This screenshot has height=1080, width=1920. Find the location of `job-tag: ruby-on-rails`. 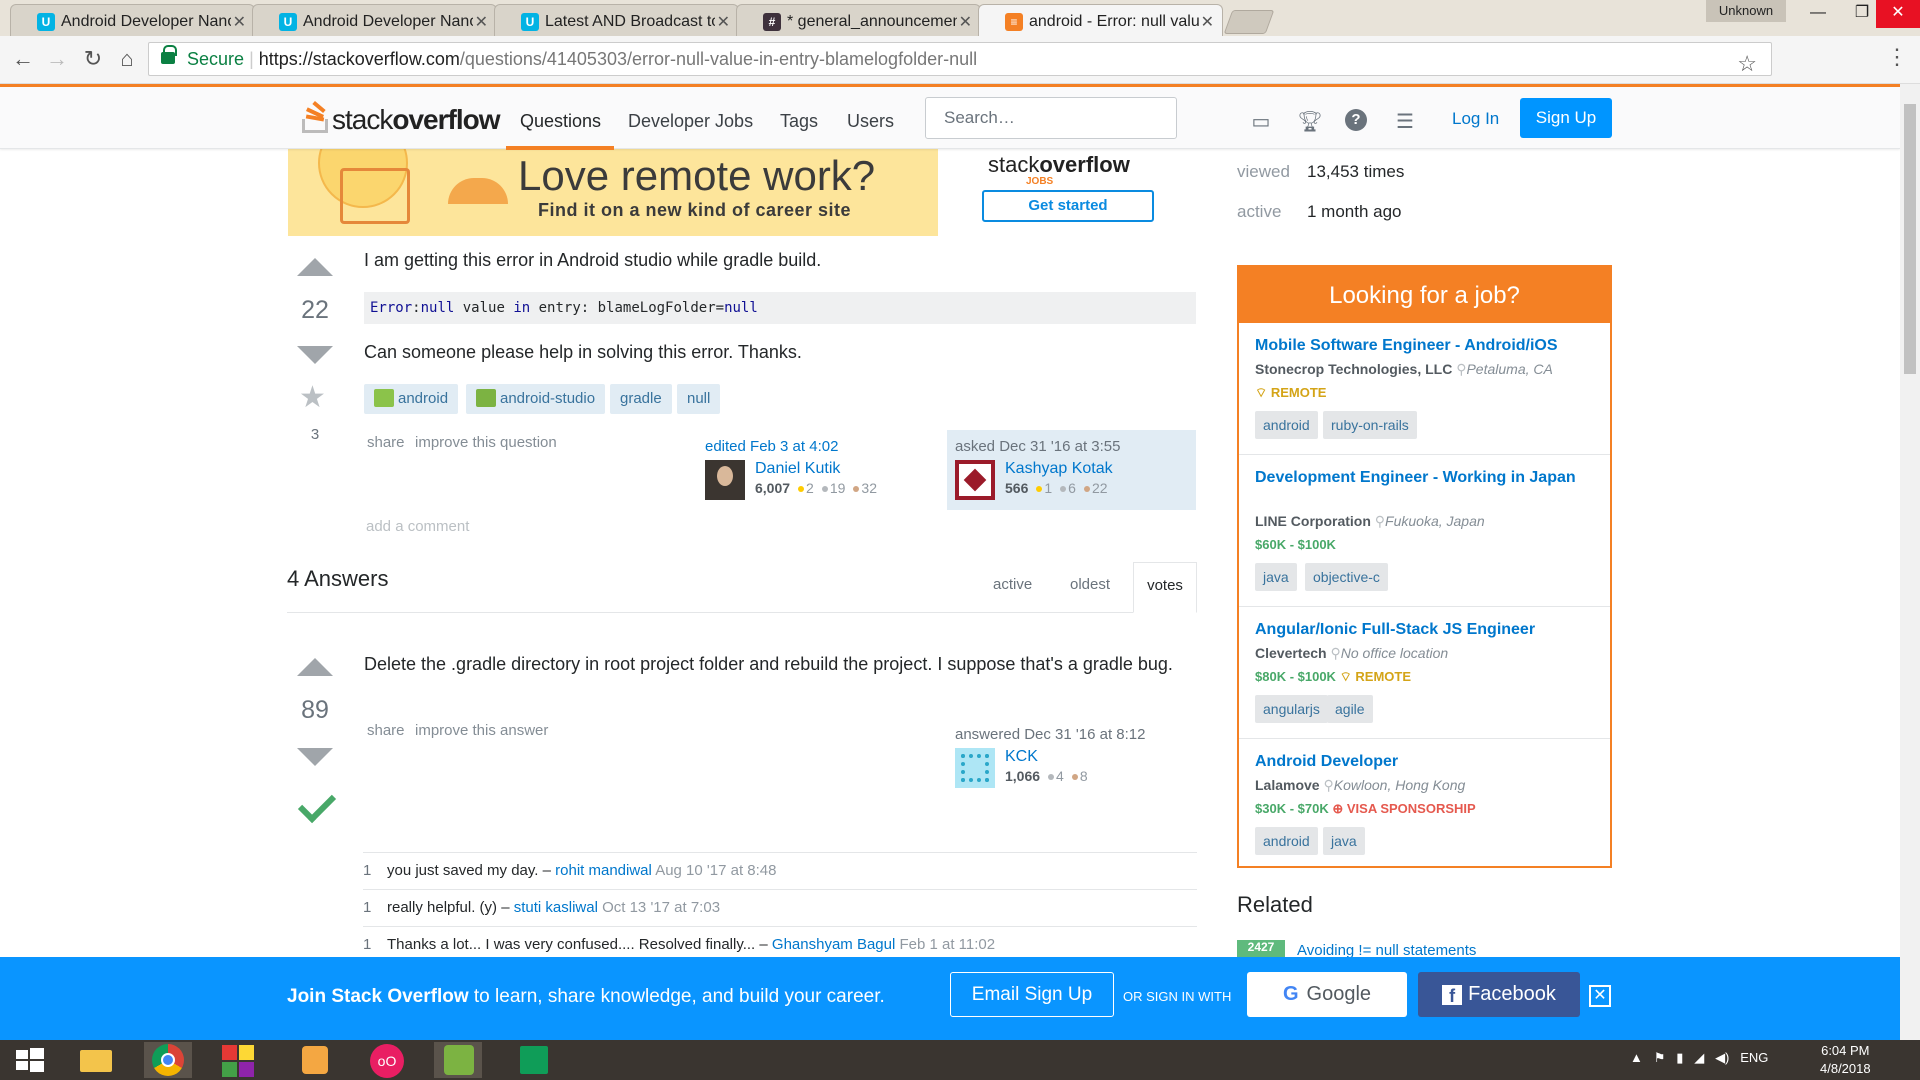

job-tag: ruby-on-rails is located at coordinates (1370, 425).